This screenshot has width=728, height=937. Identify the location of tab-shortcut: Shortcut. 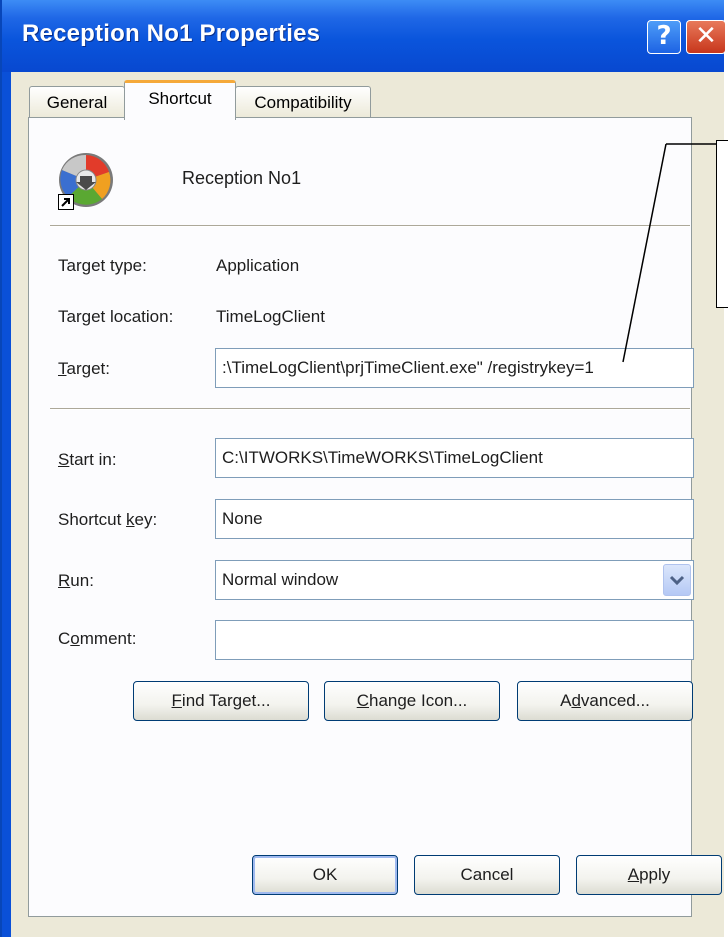
(180, 100).